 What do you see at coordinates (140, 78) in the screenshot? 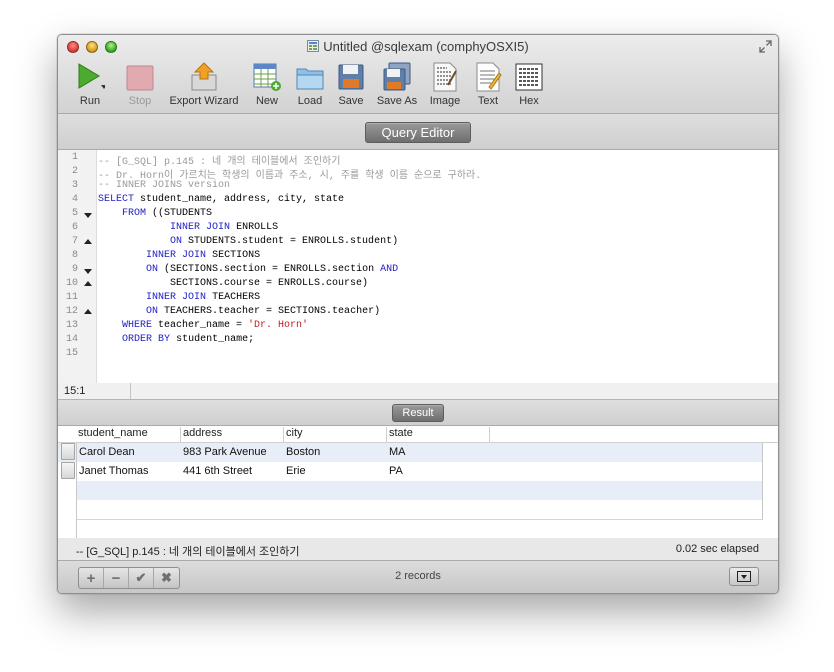
I see `stop-icon` at bounding box center [140, 78].